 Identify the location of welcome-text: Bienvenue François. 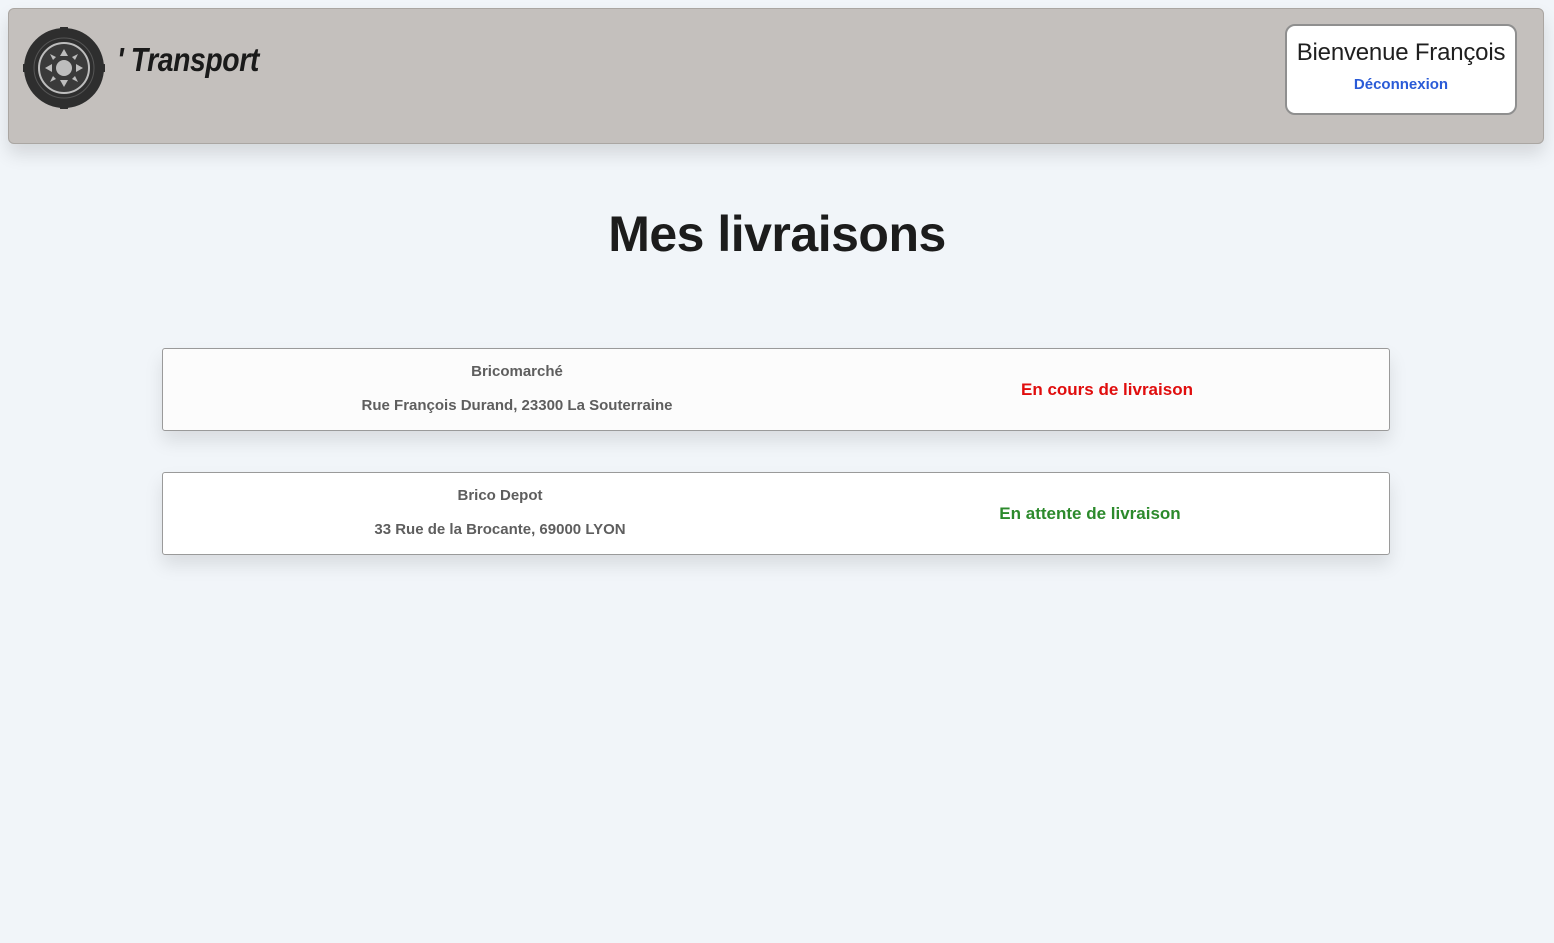
(1401, 52).